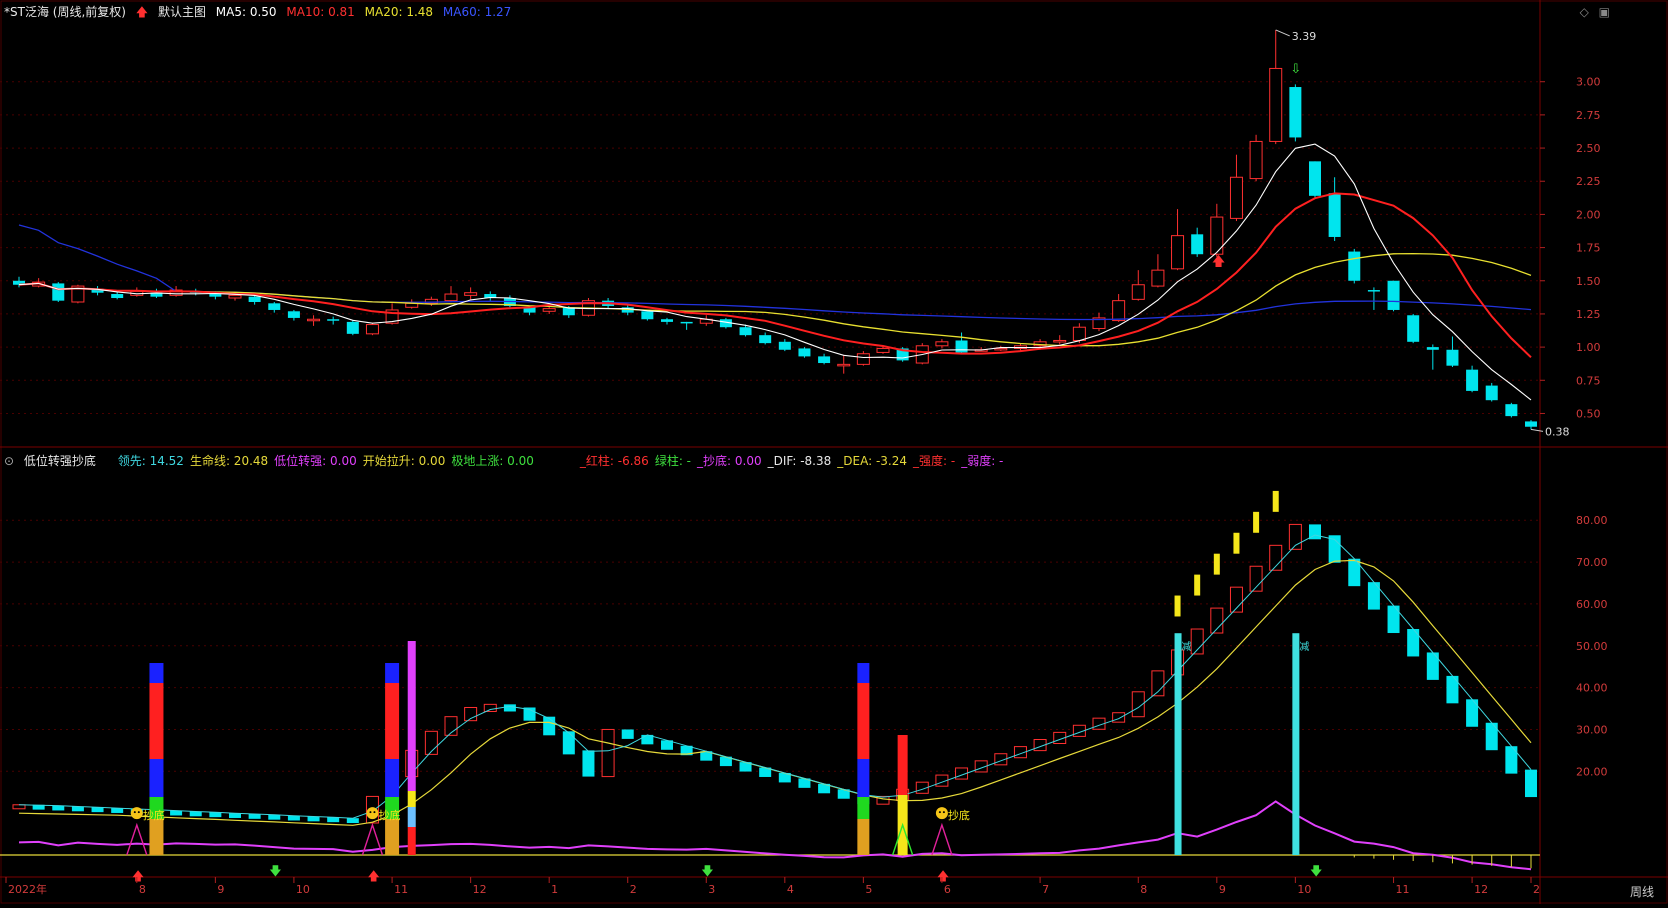 This screenshot has height=908, width=1668. Describe the element at coordinates (1178, 744) in the screenshot. I see `reduce-bar` at that location.